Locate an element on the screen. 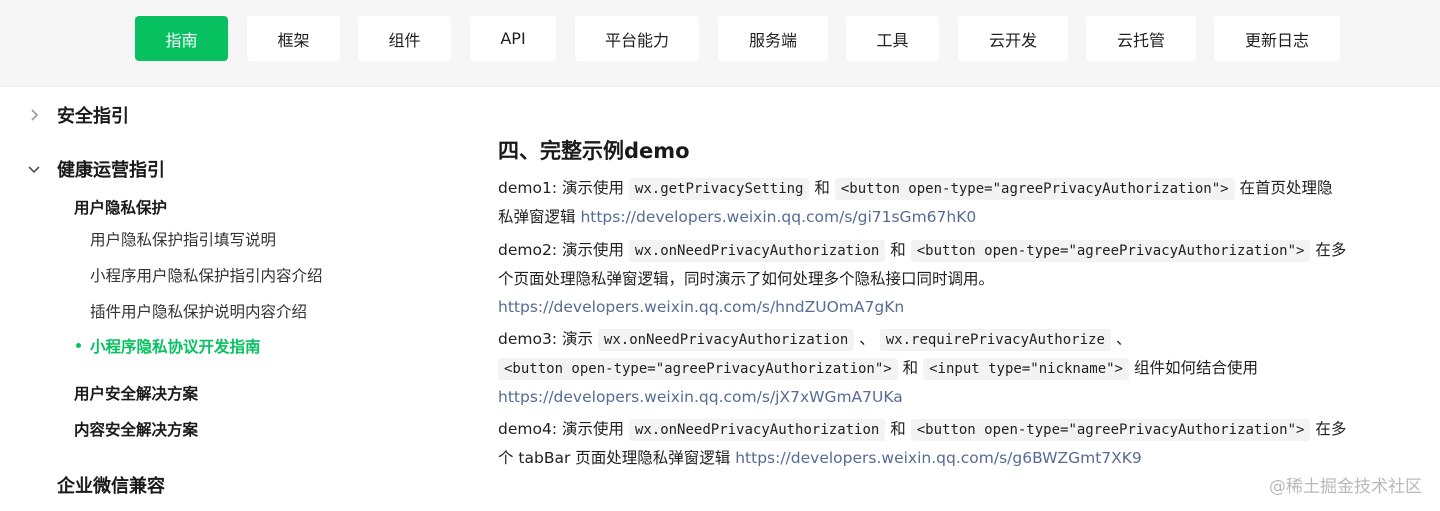 The image size is (1440, 511). tab-guide: 指南 is located at coordinates (181, 38).